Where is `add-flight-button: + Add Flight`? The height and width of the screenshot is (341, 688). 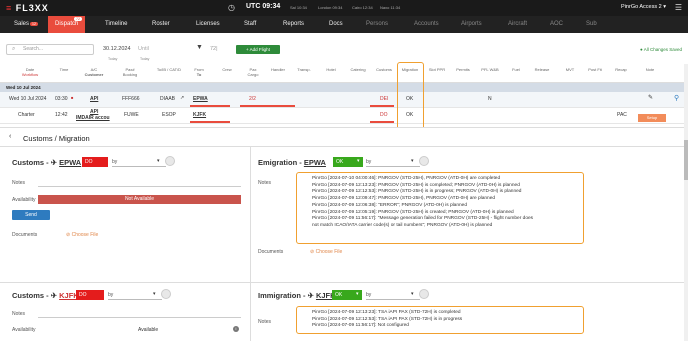 add-flight-button: + Add Flight is located at coordinates (258, 49).